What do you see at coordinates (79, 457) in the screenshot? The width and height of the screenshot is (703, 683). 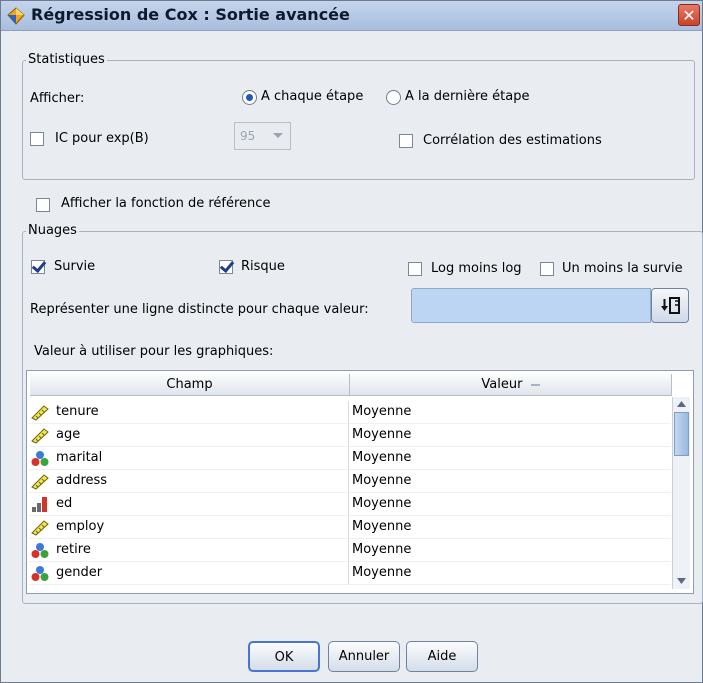 I see `field-name: marital` at bounding box center [79, 457].